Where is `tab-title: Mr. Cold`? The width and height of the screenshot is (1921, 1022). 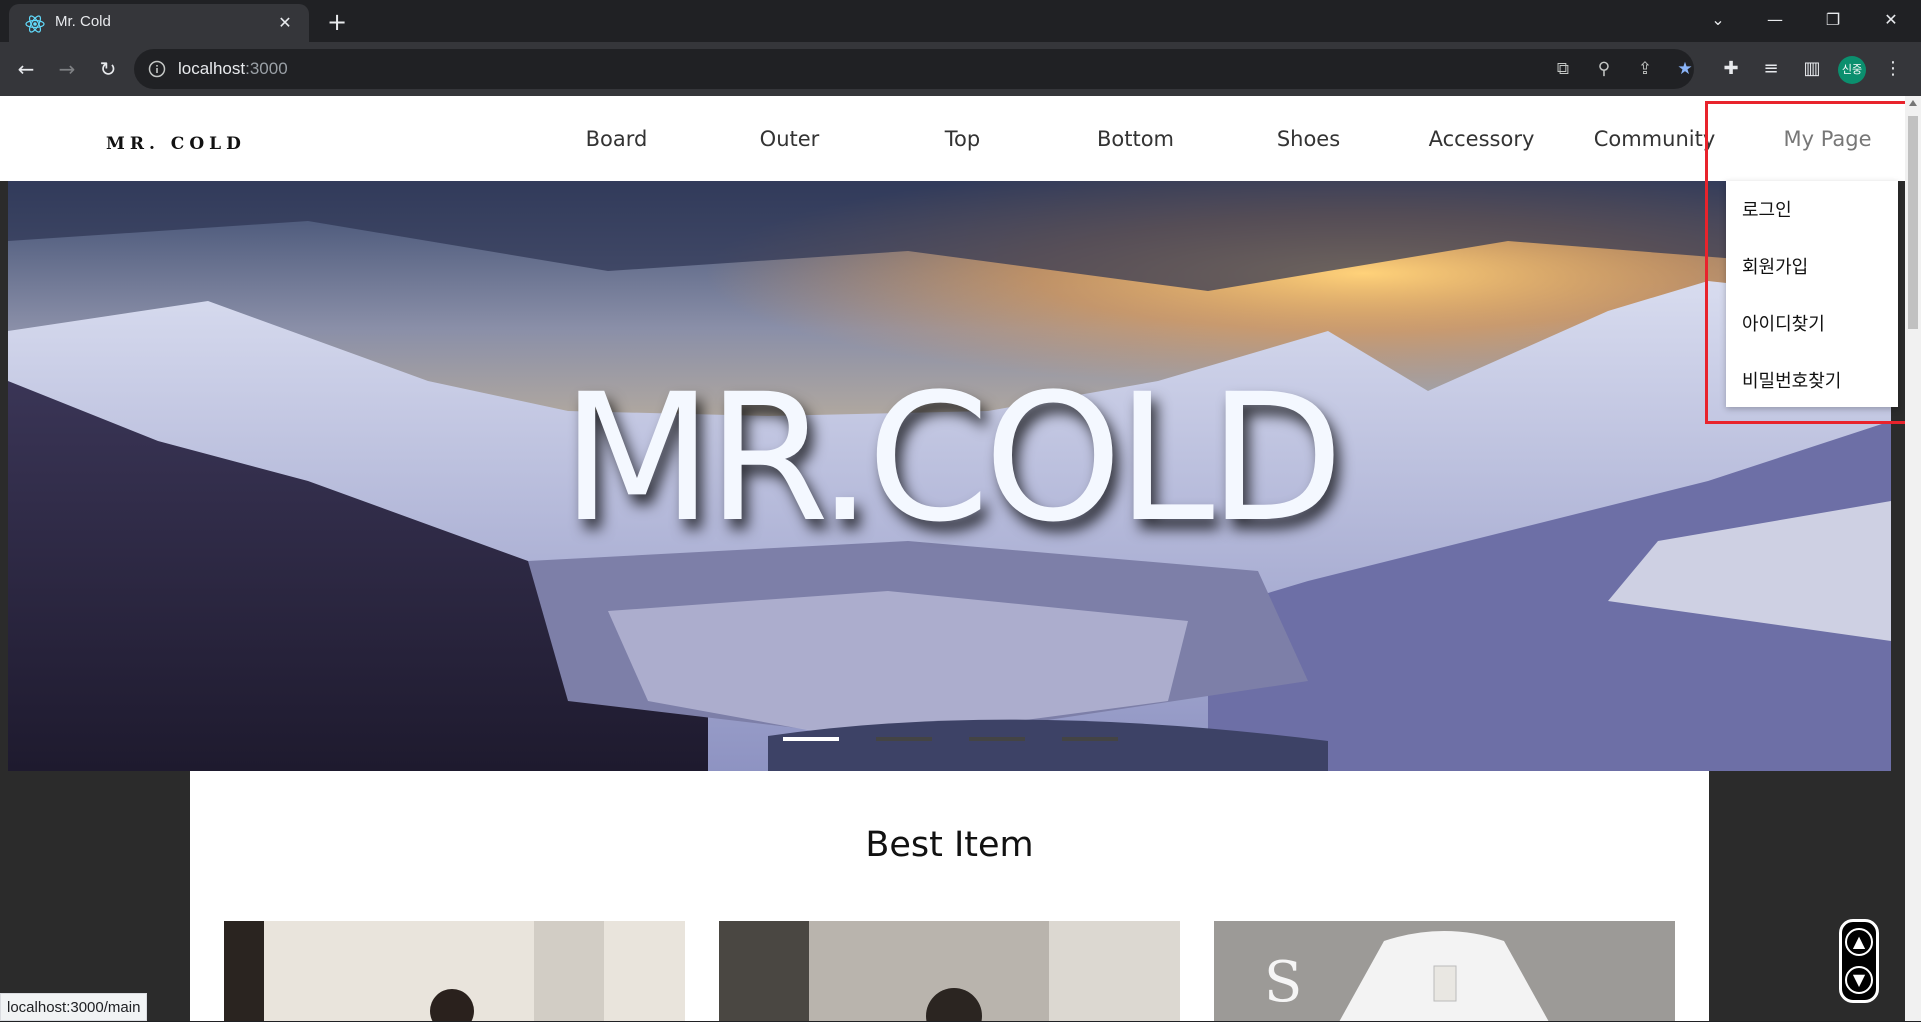 tab-title: Mr. Cold is located at coordinates (83, 21).